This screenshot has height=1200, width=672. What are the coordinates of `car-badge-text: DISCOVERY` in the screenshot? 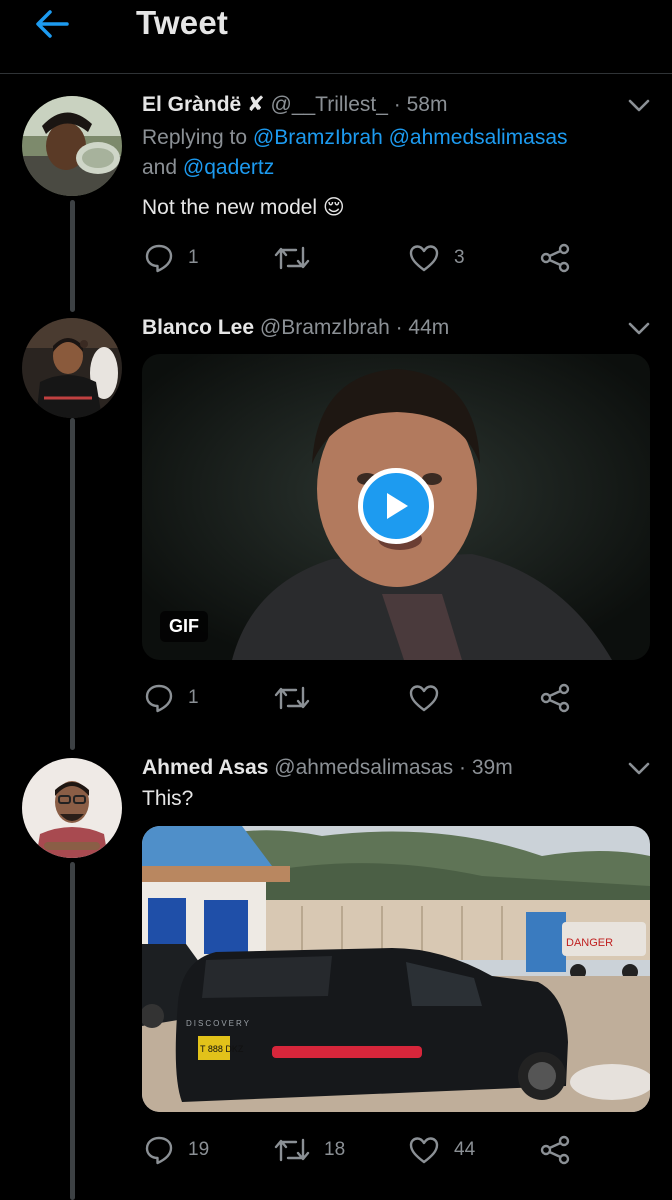 It's located at (218, 1023).